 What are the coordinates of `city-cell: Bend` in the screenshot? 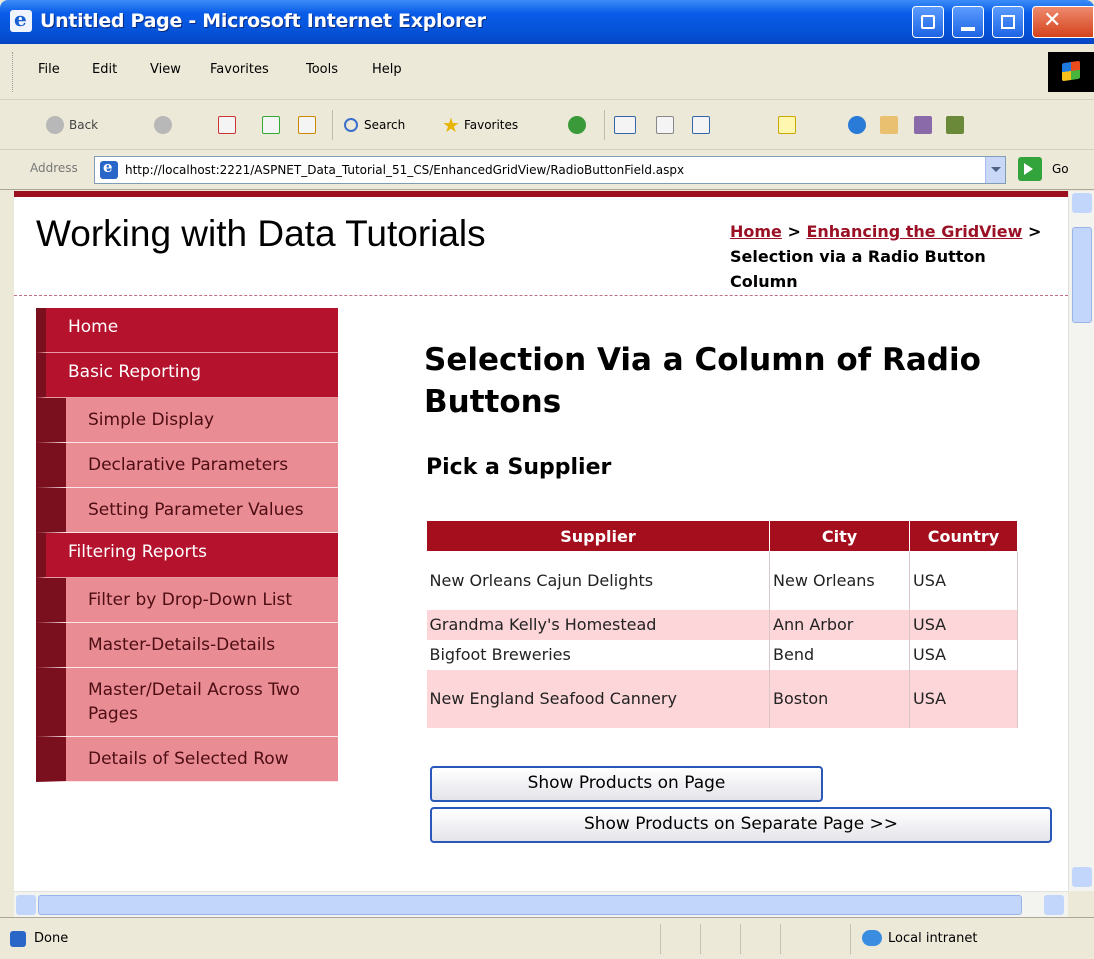 It's located at (839, 654).